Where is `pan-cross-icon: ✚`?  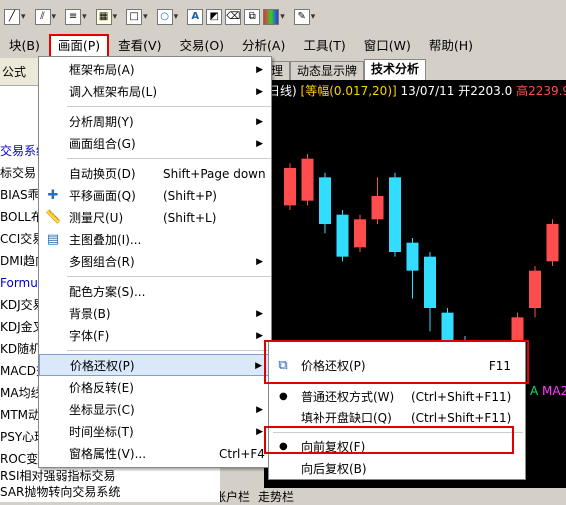
pan-cross-icon: ✚ is located at coordinates (53, 195).